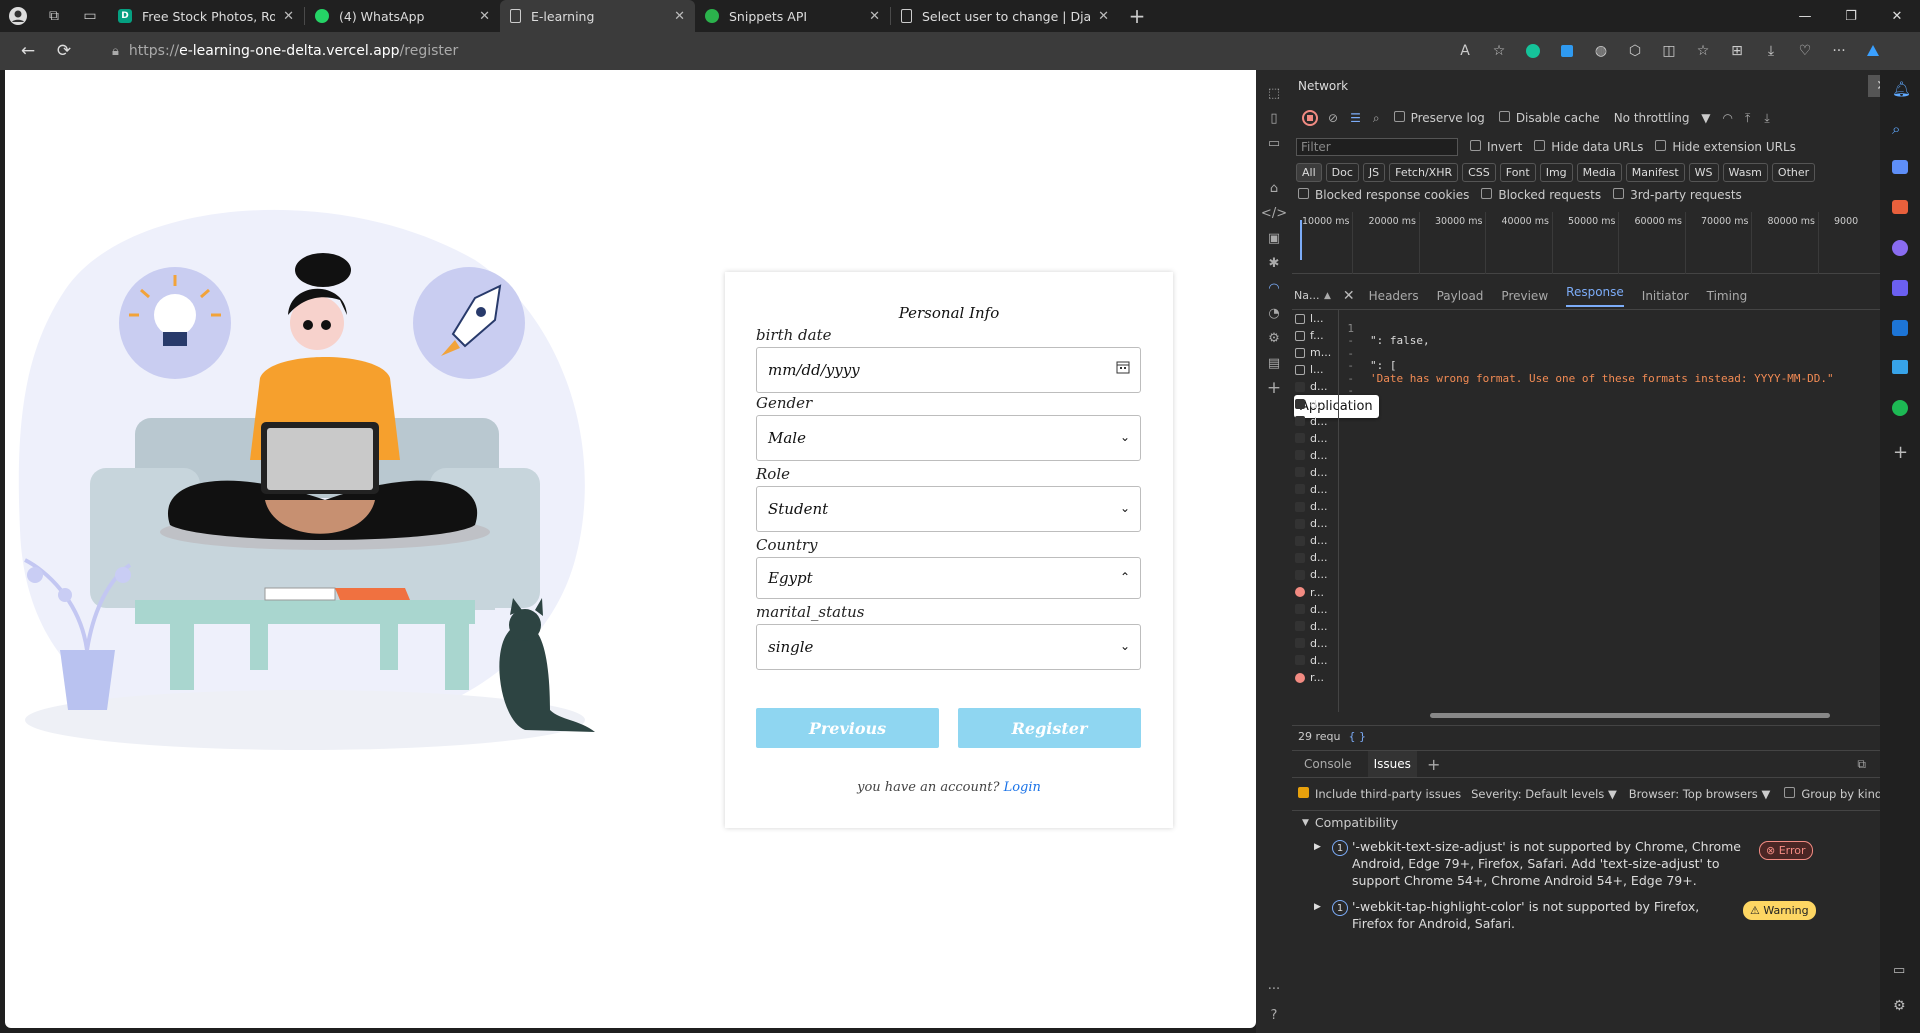 This screenshot has height=1033, width=1920. Describe the element at coordinates (1327, 296) in the screenshot. I see `sort-ascending-icon: ▲` at that location.